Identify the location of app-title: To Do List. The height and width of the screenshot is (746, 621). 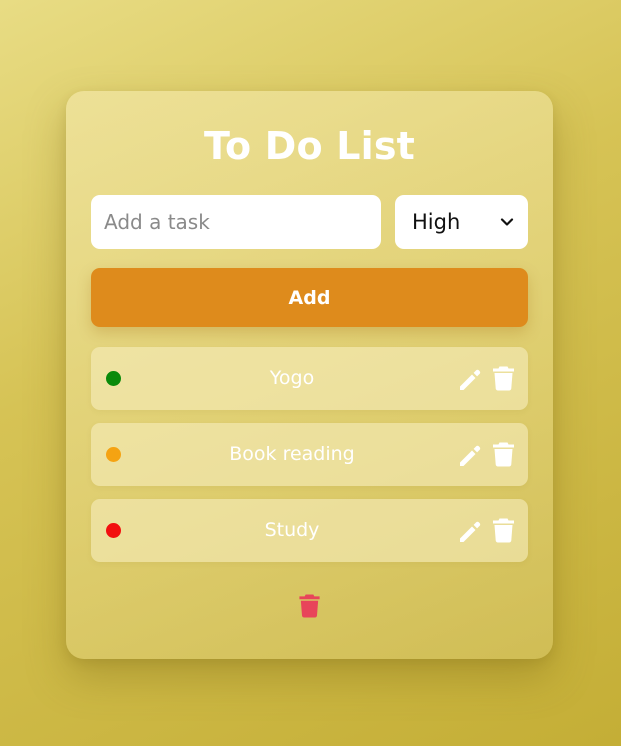
(309, 146).